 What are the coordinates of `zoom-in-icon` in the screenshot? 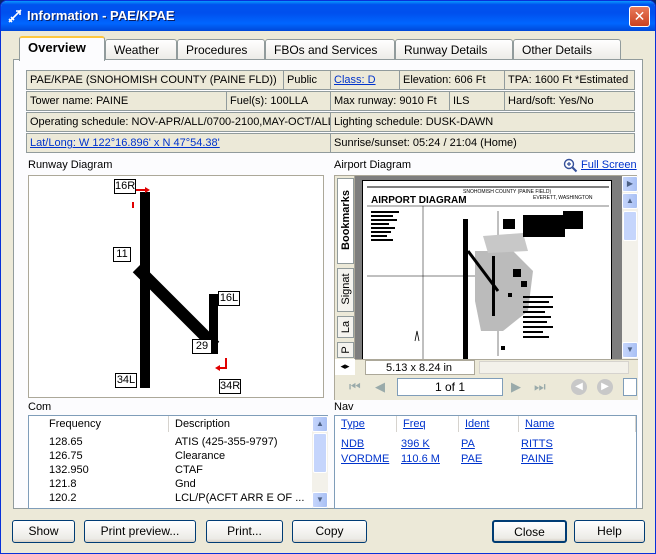 It's located at (570, 165).